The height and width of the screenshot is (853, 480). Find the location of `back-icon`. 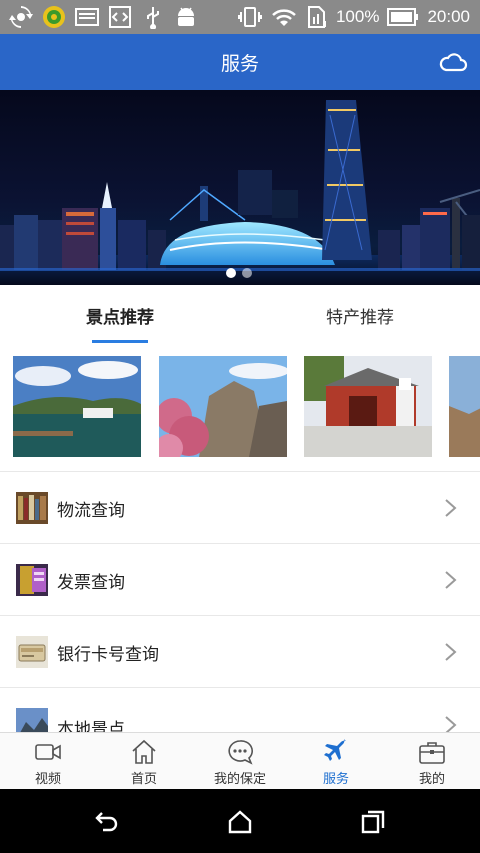

back-icon is located at coordinates (107, 822).